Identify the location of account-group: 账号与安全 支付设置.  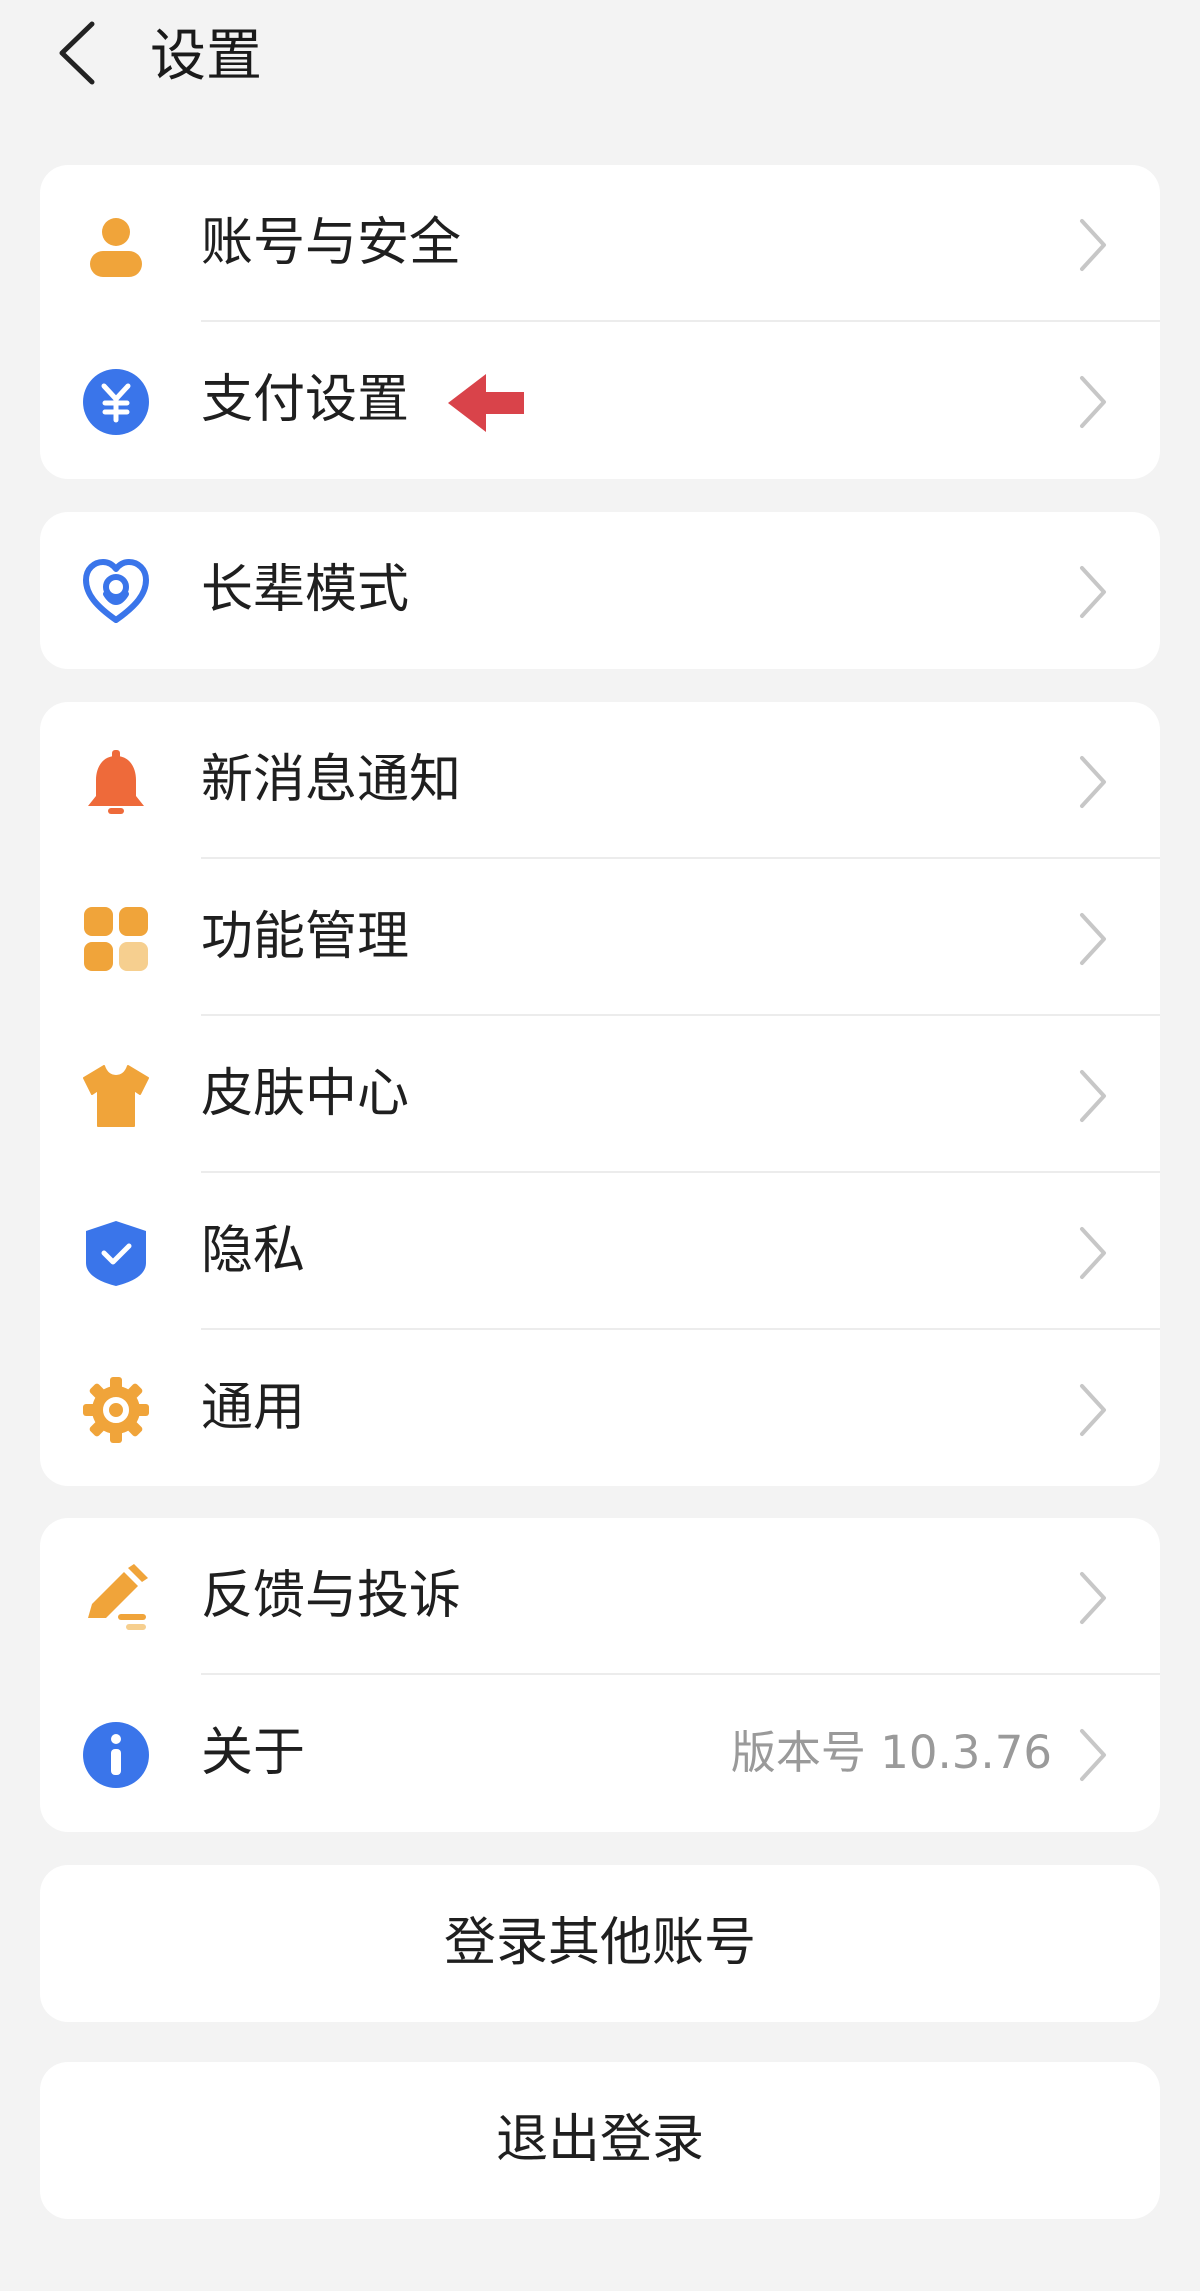
(600, 322).